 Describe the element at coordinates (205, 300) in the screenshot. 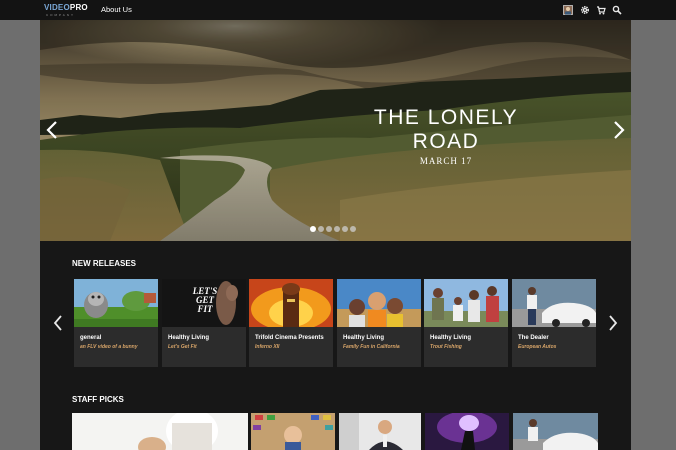

I see `thumbnail-fit-title: LET'S GET FIT` at that location.